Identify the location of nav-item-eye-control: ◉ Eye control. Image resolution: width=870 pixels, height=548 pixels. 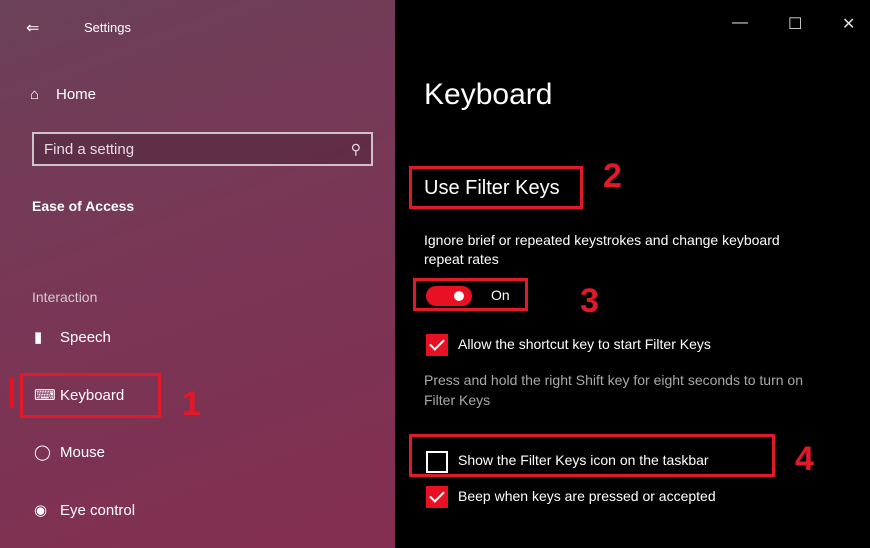
(85, 510).